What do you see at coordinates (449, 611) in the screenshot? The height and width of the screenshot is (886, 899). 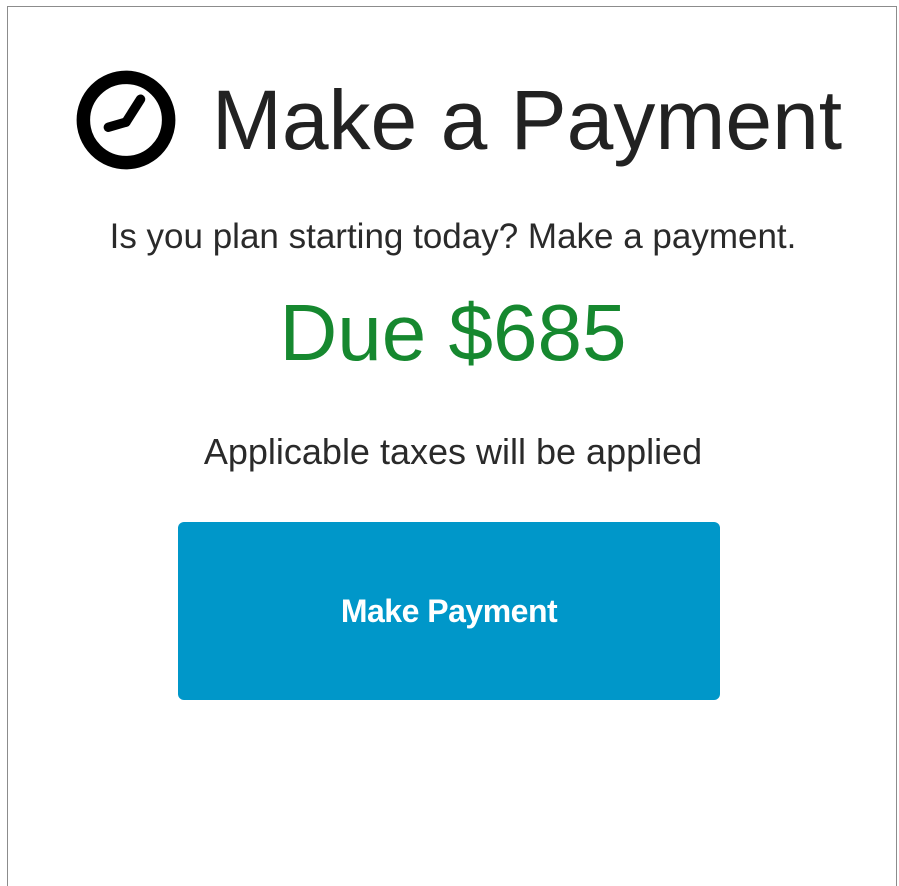 I see `make-payment-button: Make Payment` at bounding box center [449, 611].